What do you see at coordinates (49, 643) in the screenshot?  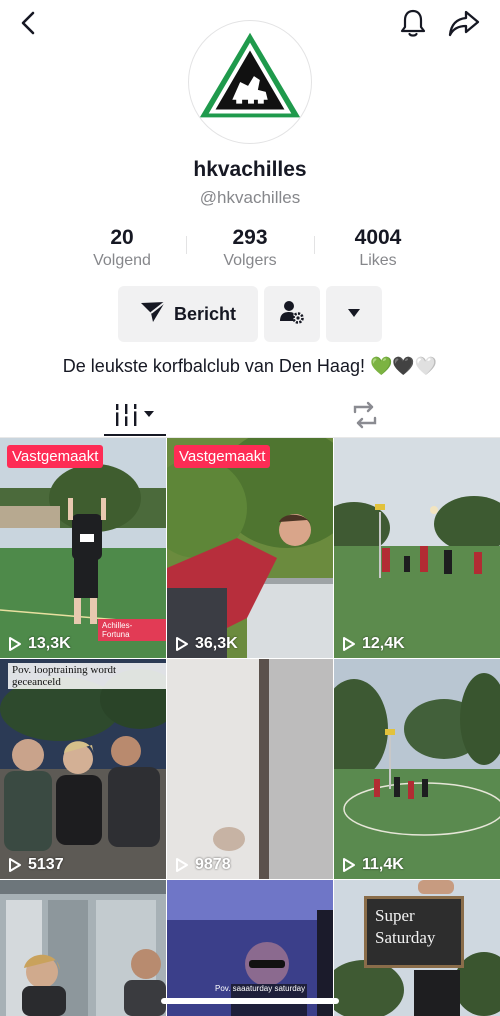 I see `view-count-value: 13,3K` at bounding box center [49, 643].